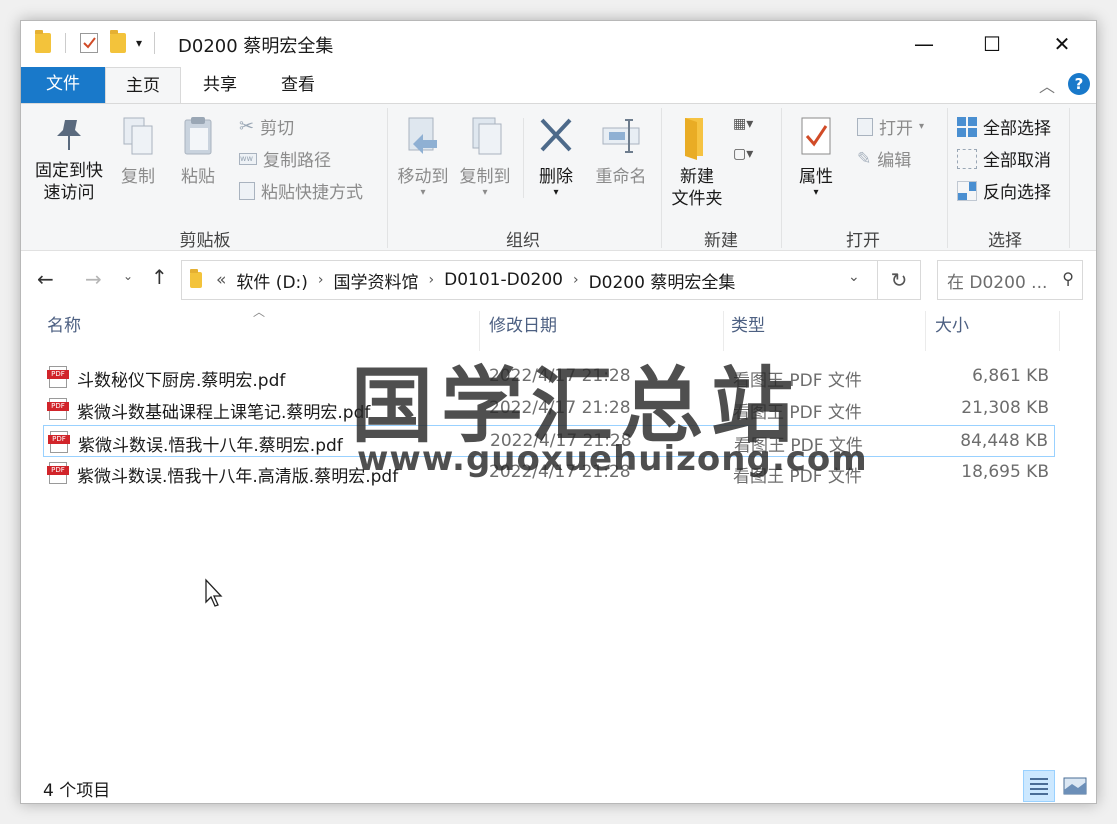 The width and height of the screenshot is (1117, 824). What do you see at coordinates (612, 459) in the screenshot?
I see `watermark-url: www.guoxuehuizong.com` at bounding box center [612, 459].